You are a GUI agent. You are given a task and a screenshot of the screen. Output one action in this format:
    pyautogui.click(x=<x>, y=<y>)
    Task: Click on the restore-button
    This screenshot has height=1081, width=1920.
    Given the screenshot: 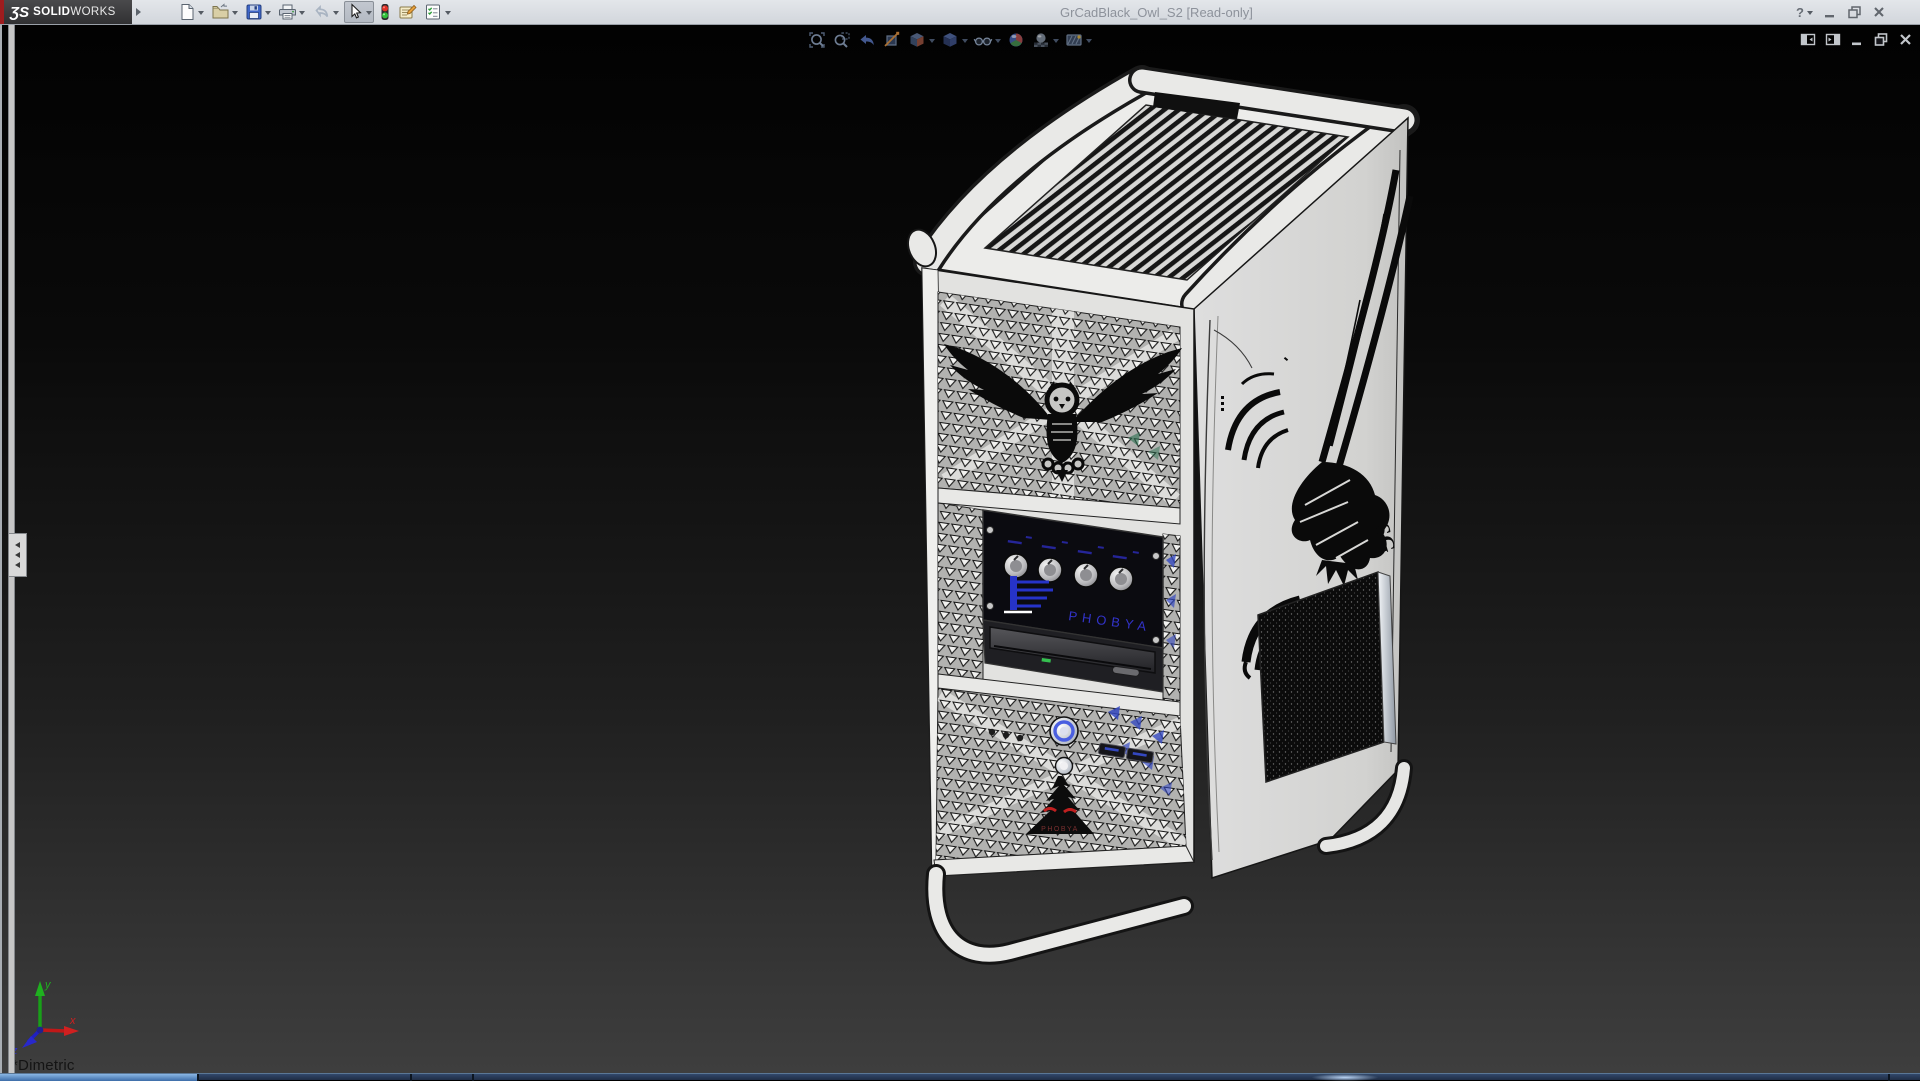 What is the action you would take?
    pyautogui.click(x=1854, y=12)
    